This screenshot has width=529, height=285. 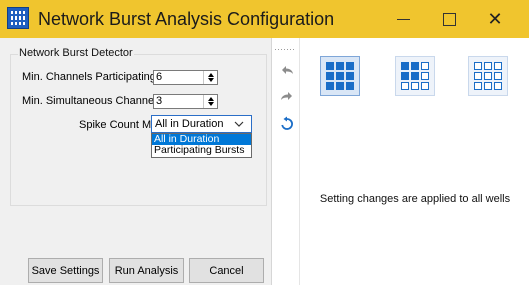 I want to click on min-channels-stepper: 6, so click(x=185, y=77).